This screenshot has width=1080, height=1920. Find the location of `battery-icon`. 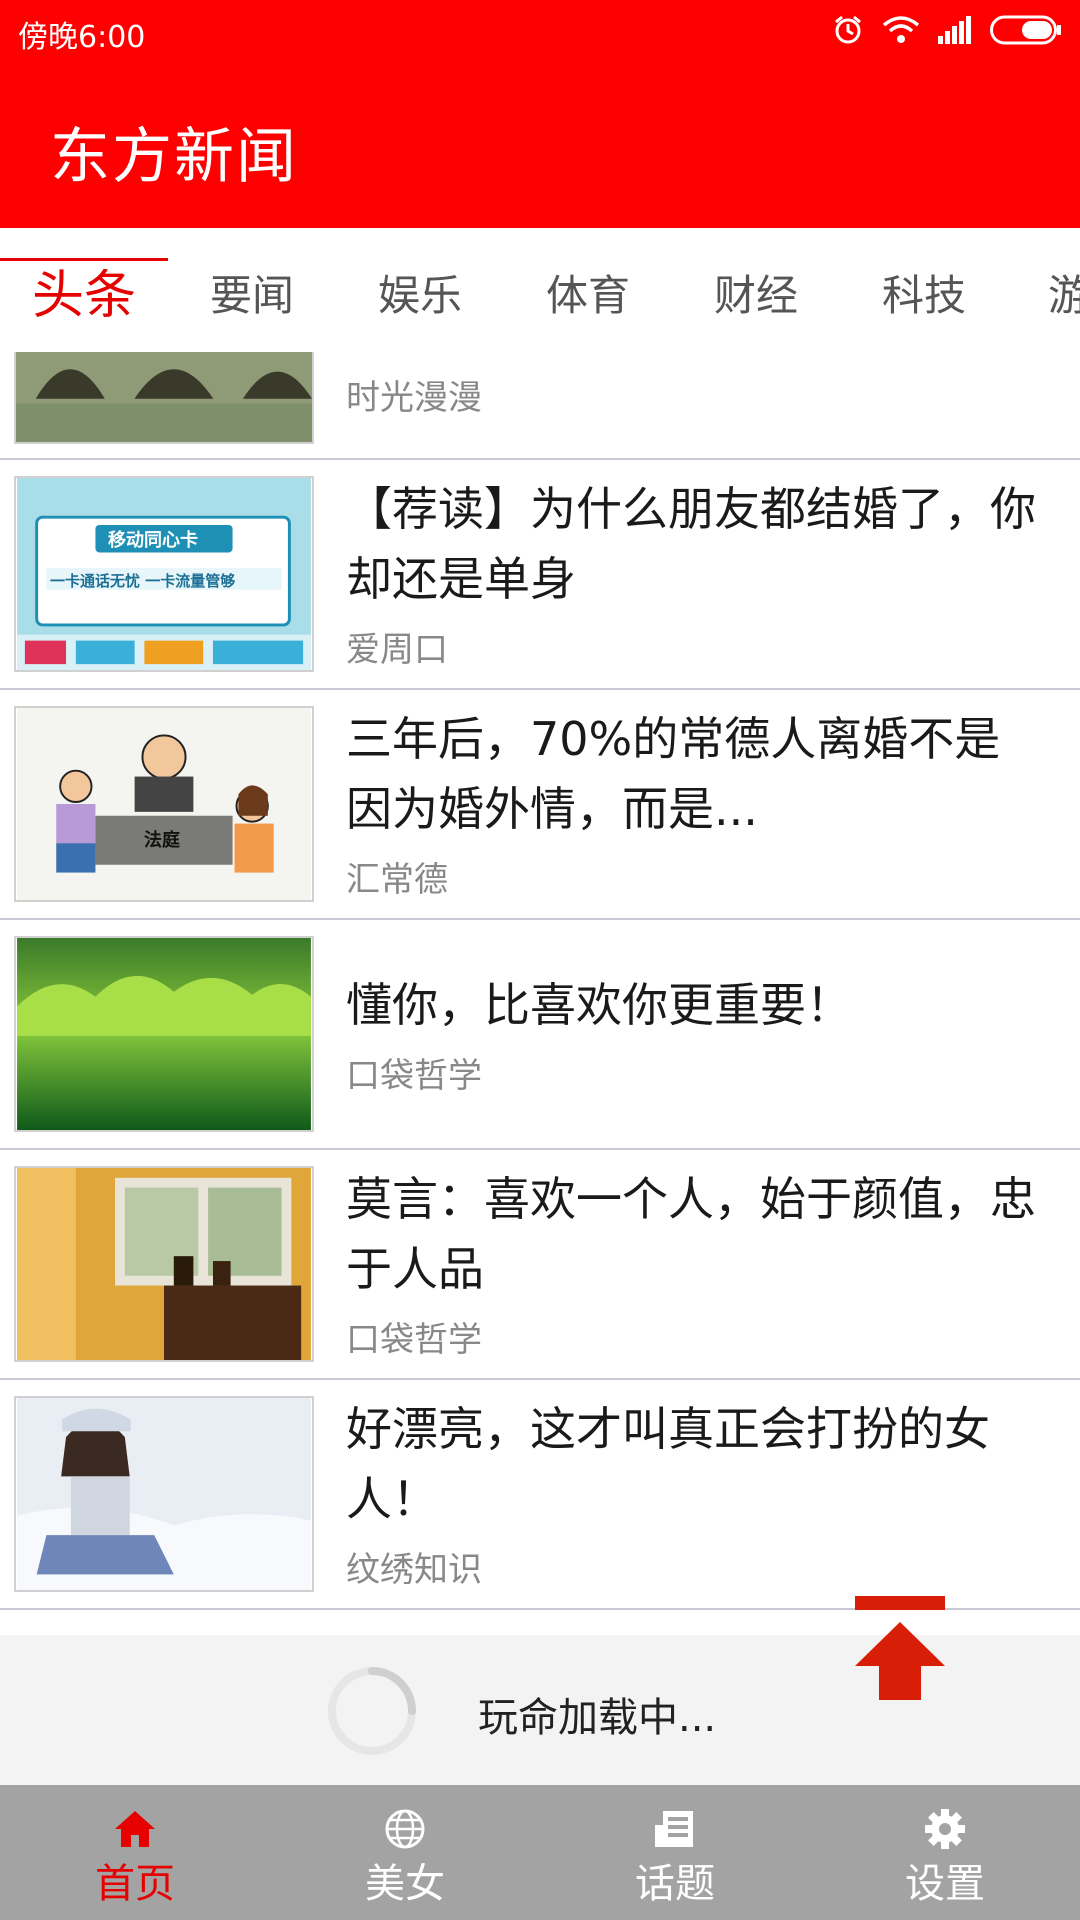

battery-icon is located at coordinates (1025, 30).